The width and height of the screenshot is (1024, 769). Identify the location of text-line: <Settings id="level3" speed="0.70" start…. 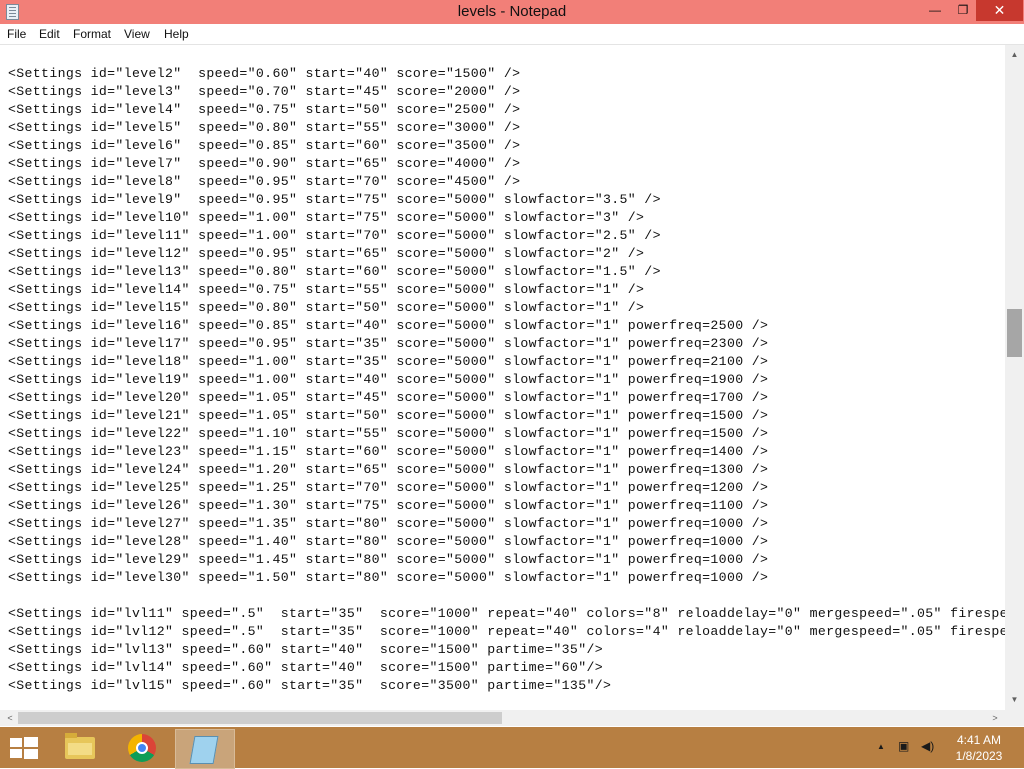
(264, 91).